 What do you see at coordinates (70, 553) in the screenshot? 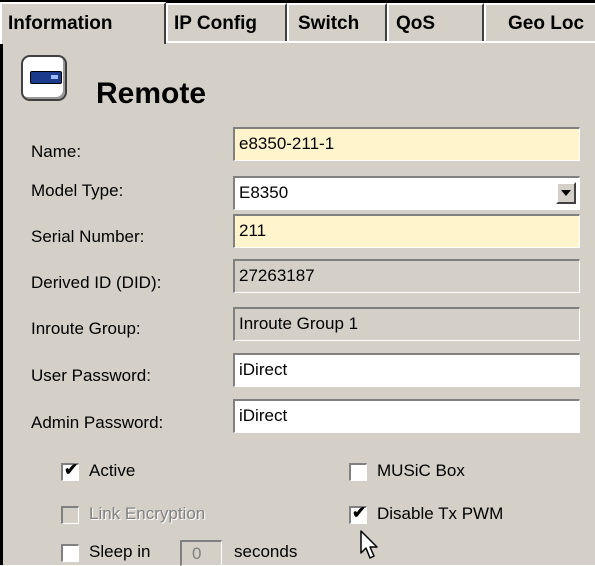
I see `sleep-in-checkbox` at bounding box center [70, 553].